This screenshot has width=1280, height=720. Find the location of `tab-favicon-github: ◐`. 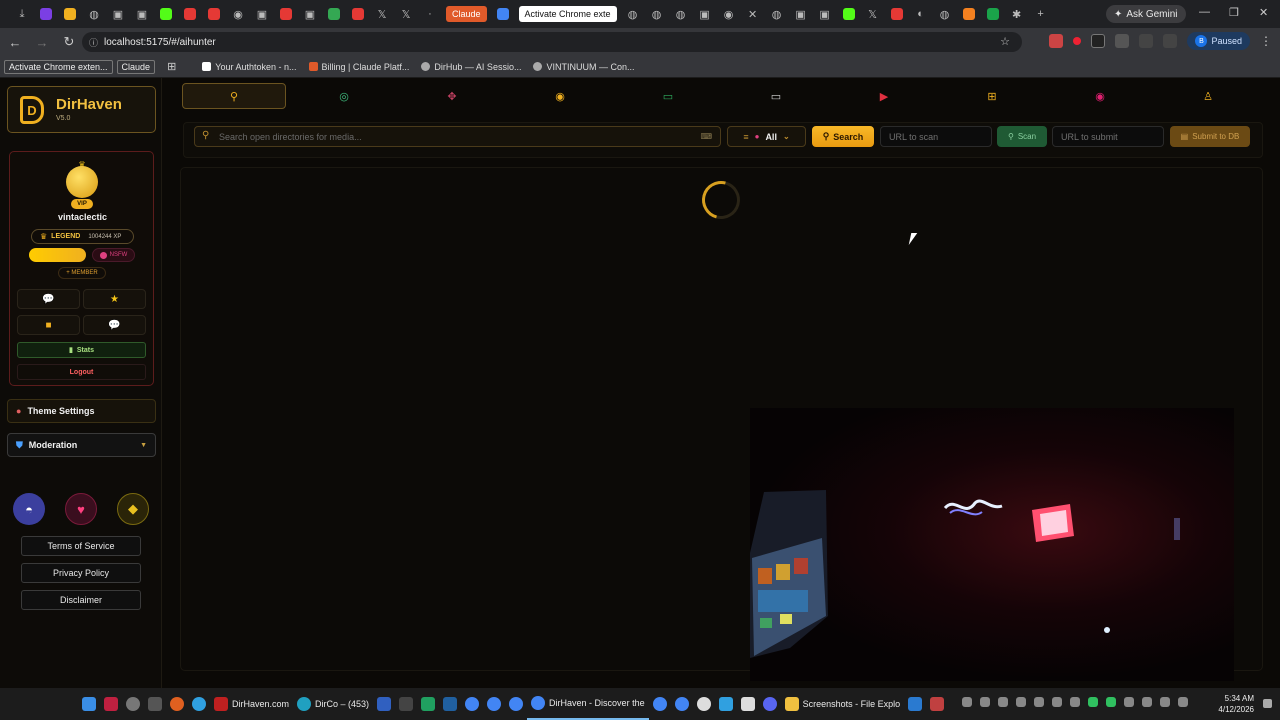

tab-favicon-github: ◐ is located at coordinates (921, 14).